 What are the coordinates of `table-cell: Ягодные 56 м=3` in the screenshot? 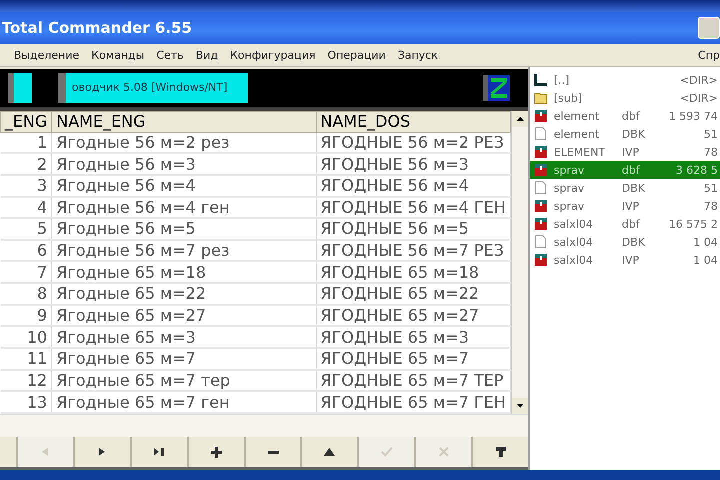 It's located at (184, 164).